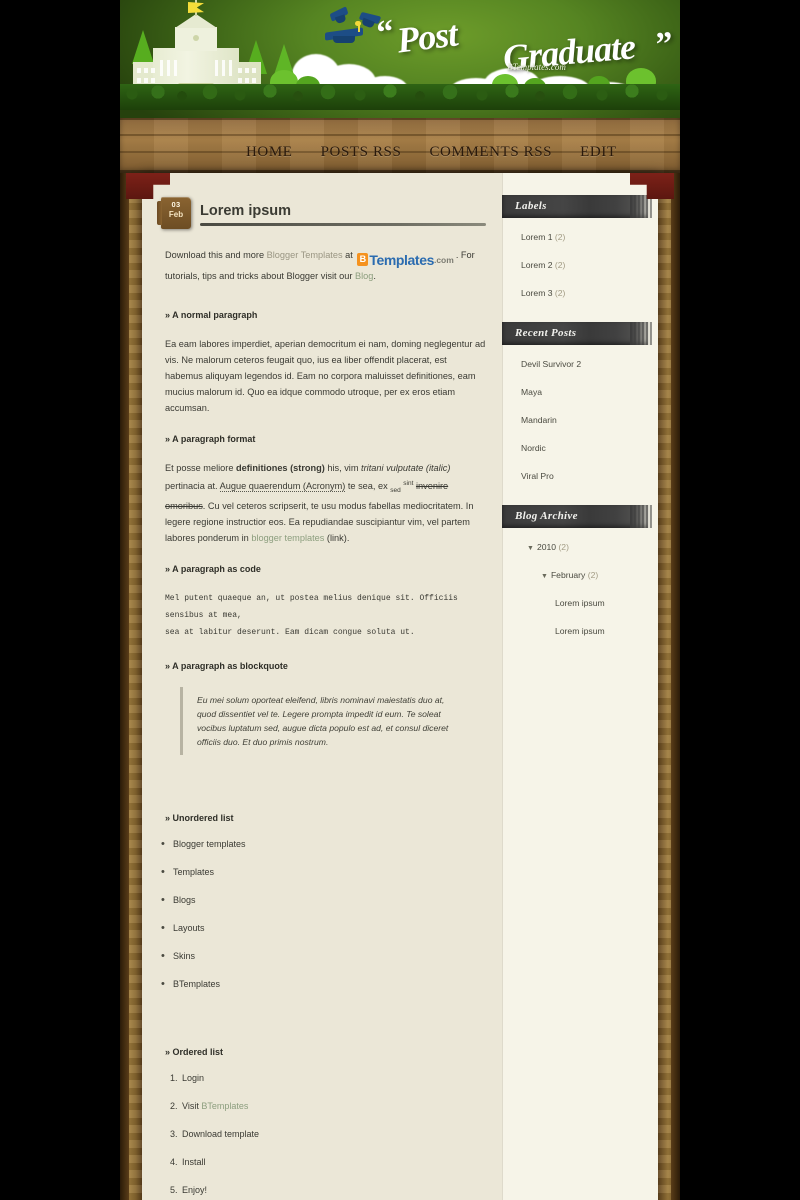  I want to click on archive-link-level-2: ▼ February (2), so click(599, 575).